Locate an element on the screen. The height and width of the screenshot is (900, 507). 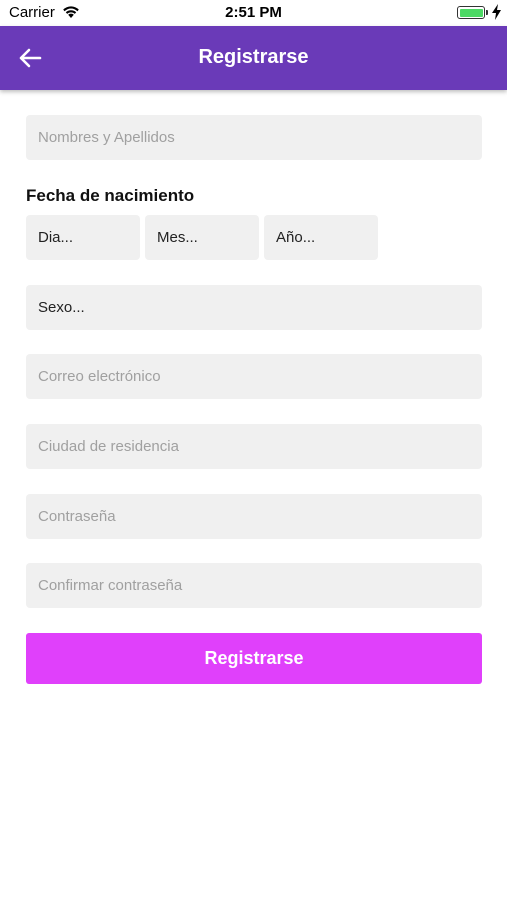
full-name-input is located at coordinates (254, 137).